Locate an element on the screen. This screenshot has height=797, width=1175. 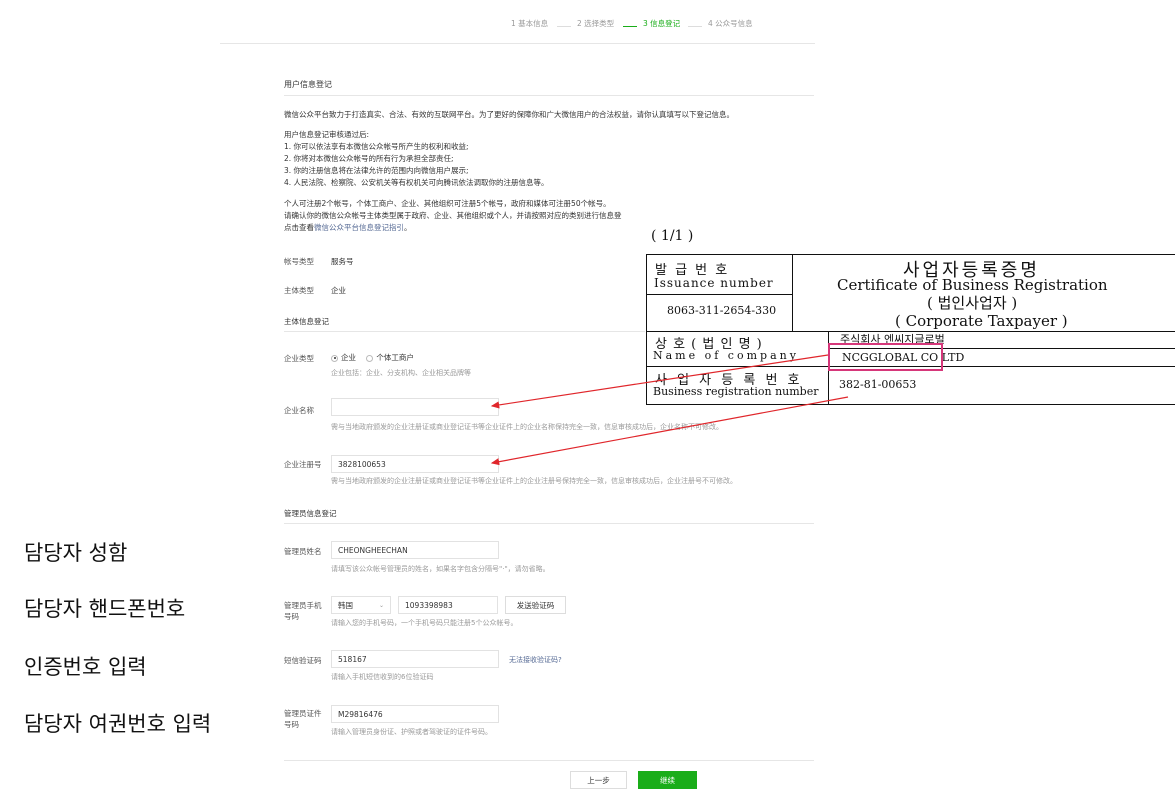
annotation-admin-phone: 담당자 핸드폰번호 is located at coordinates (105, 609).